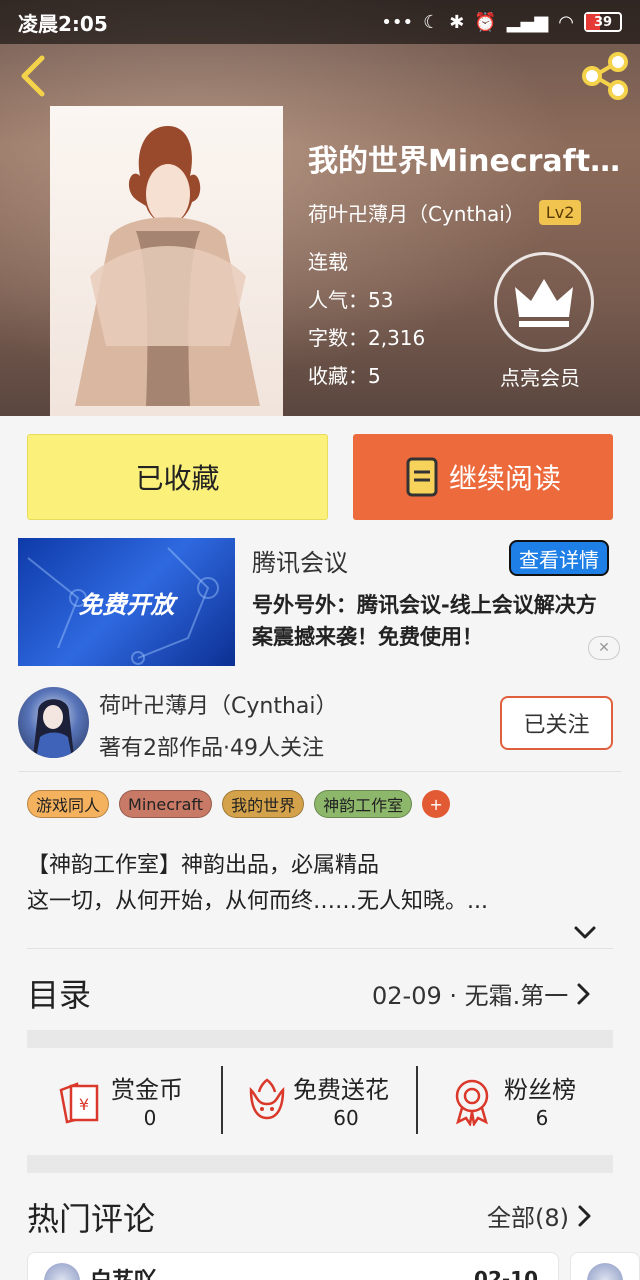  What do you see at coordinates (363, 804) in the screenshot?
I see `tag-item: 神韵工作室` at bounding box center [363, 804].